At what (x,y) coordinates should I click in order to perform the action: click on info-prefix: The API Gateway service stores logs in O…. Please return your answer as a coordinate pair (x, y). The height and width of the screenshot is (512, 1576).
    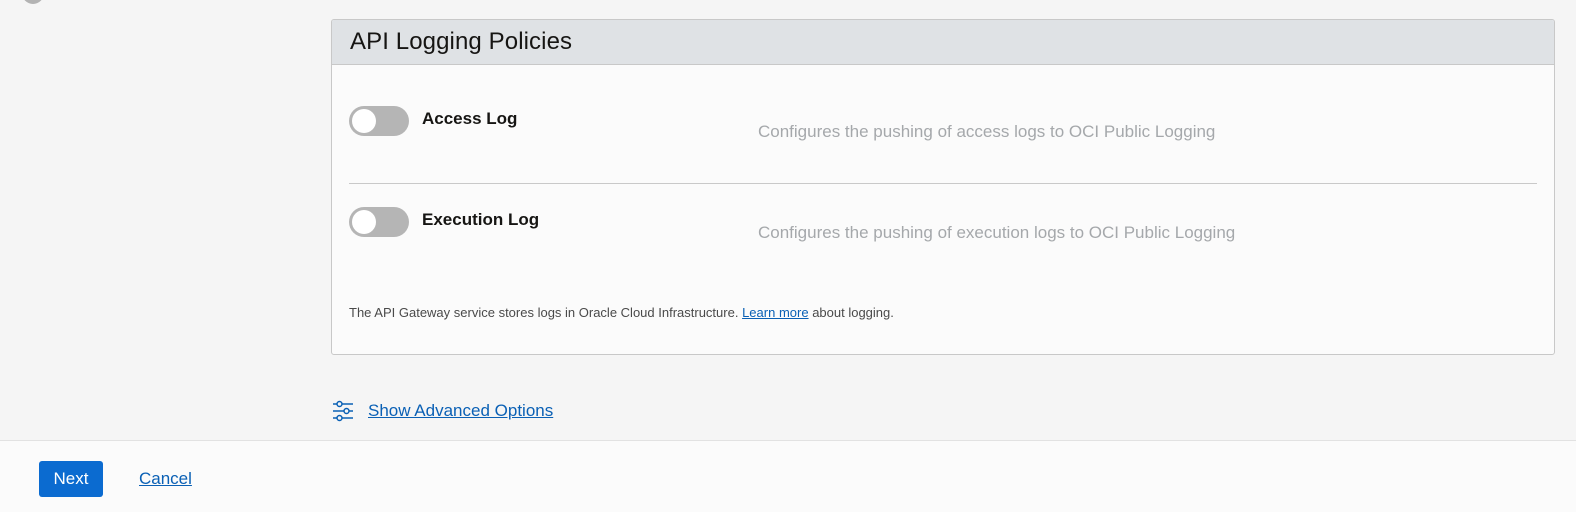
    Looking at the image, I should click on (544, 312).